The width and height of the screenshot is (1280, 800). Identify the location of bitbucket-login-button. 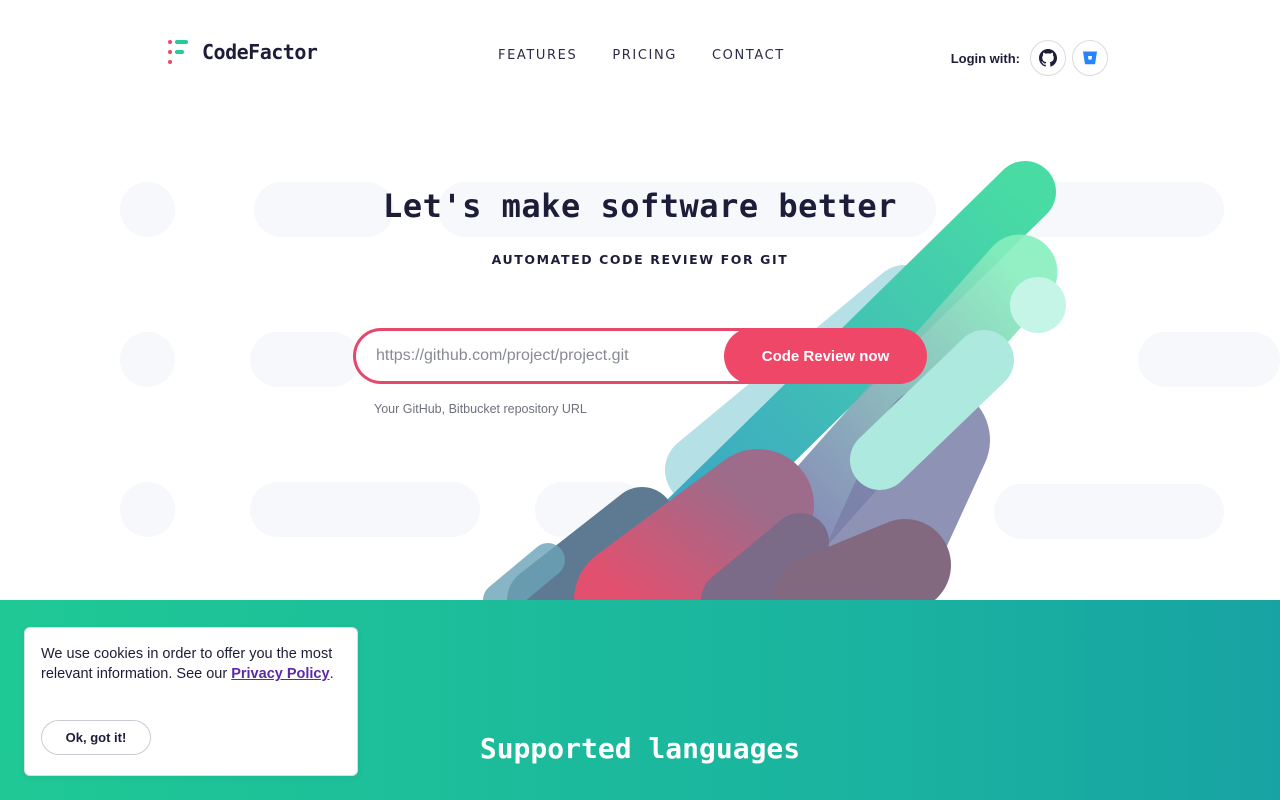
(1090, 58).